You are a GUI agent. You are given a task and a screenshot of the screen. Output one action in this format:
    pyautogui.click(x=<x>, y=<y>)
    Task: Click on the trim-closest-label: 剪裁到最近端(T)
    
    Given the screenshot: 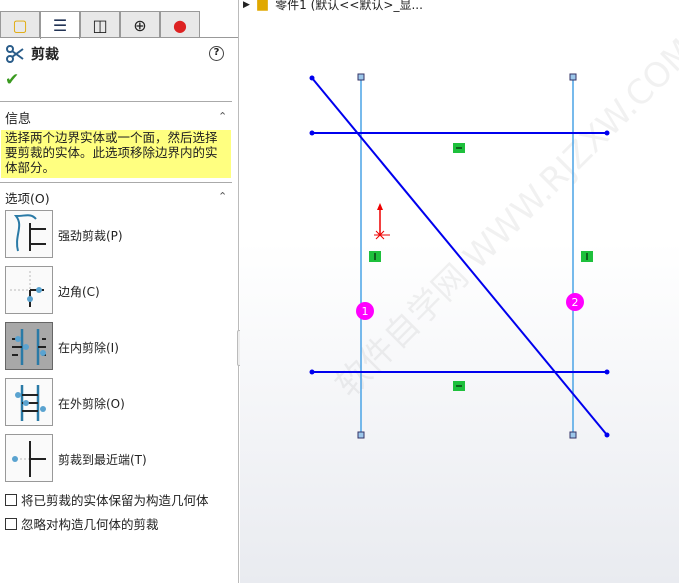 What is the action you would take?
    pyautogui.click(x=102, y=460)
    